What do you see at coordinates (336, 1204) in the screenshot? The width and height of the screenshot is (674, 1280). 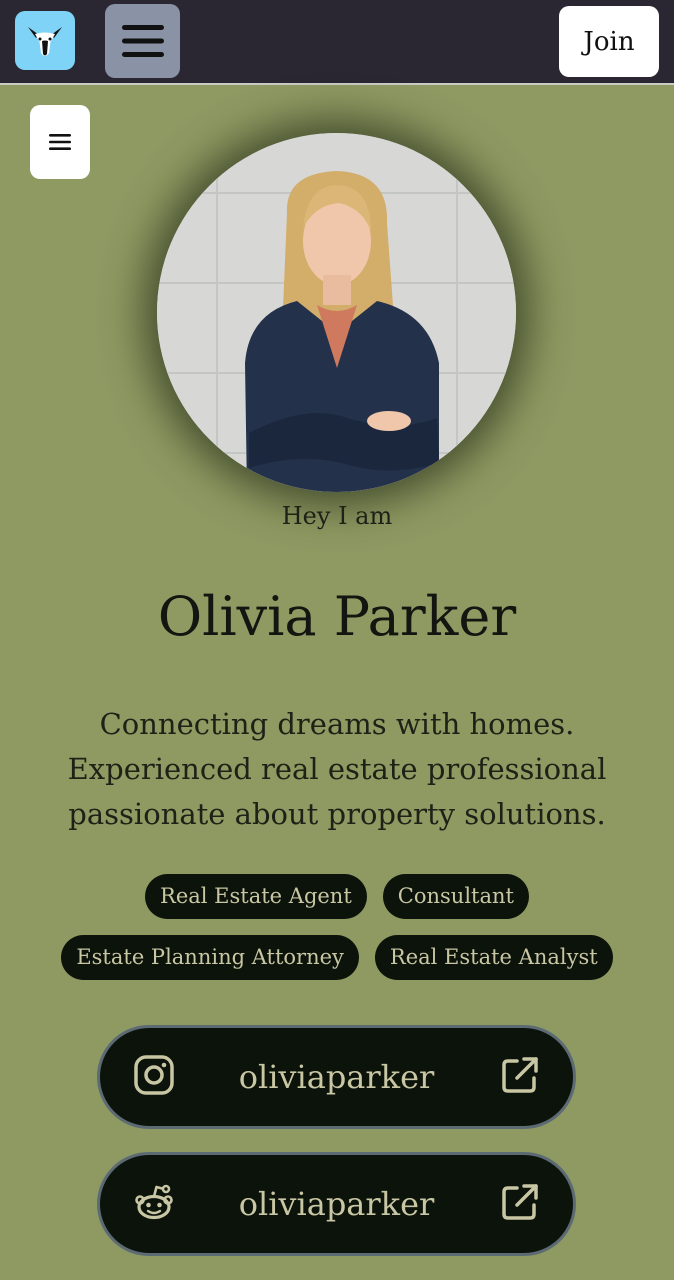 I see `reddit-link-button: oliviaparker` at bounding box center [336, 1204].